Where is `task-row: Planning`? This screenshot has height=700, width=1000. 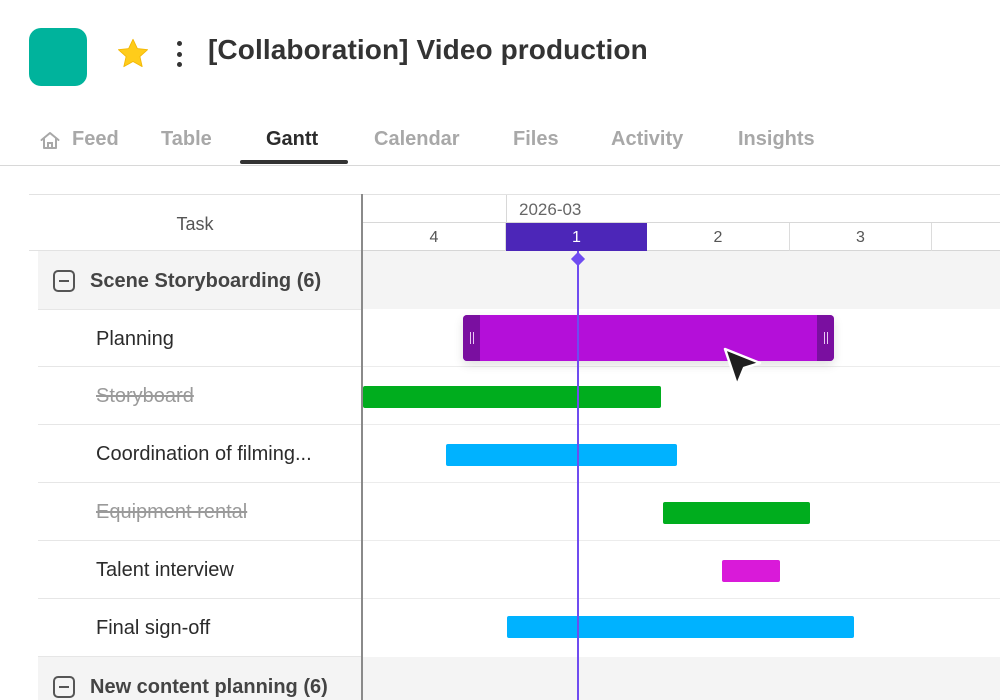
task-row: Planning is located at coordinates (199, 338).